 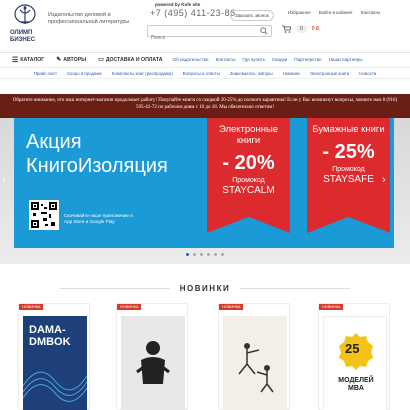 What do you see at coordinates (370, 12) in the screenshot?
I see `contacts-link: Контакты` at bounding box center [370, 12].